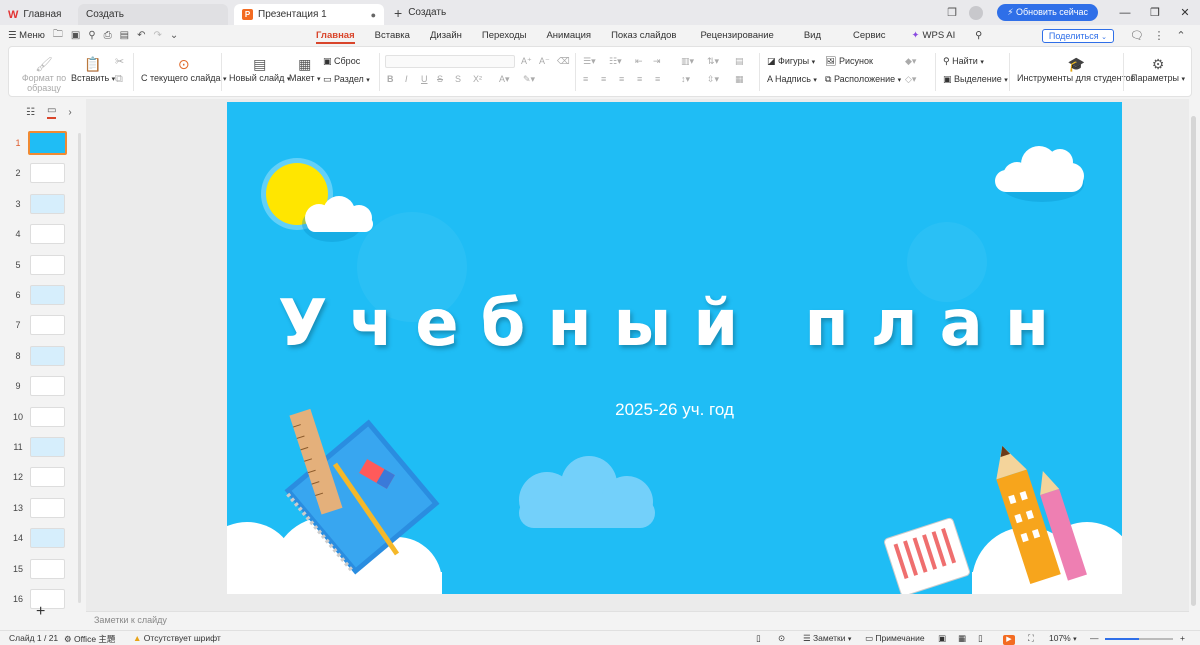  I want to click on menu-button: ☰ Меню, so click(26, 35).